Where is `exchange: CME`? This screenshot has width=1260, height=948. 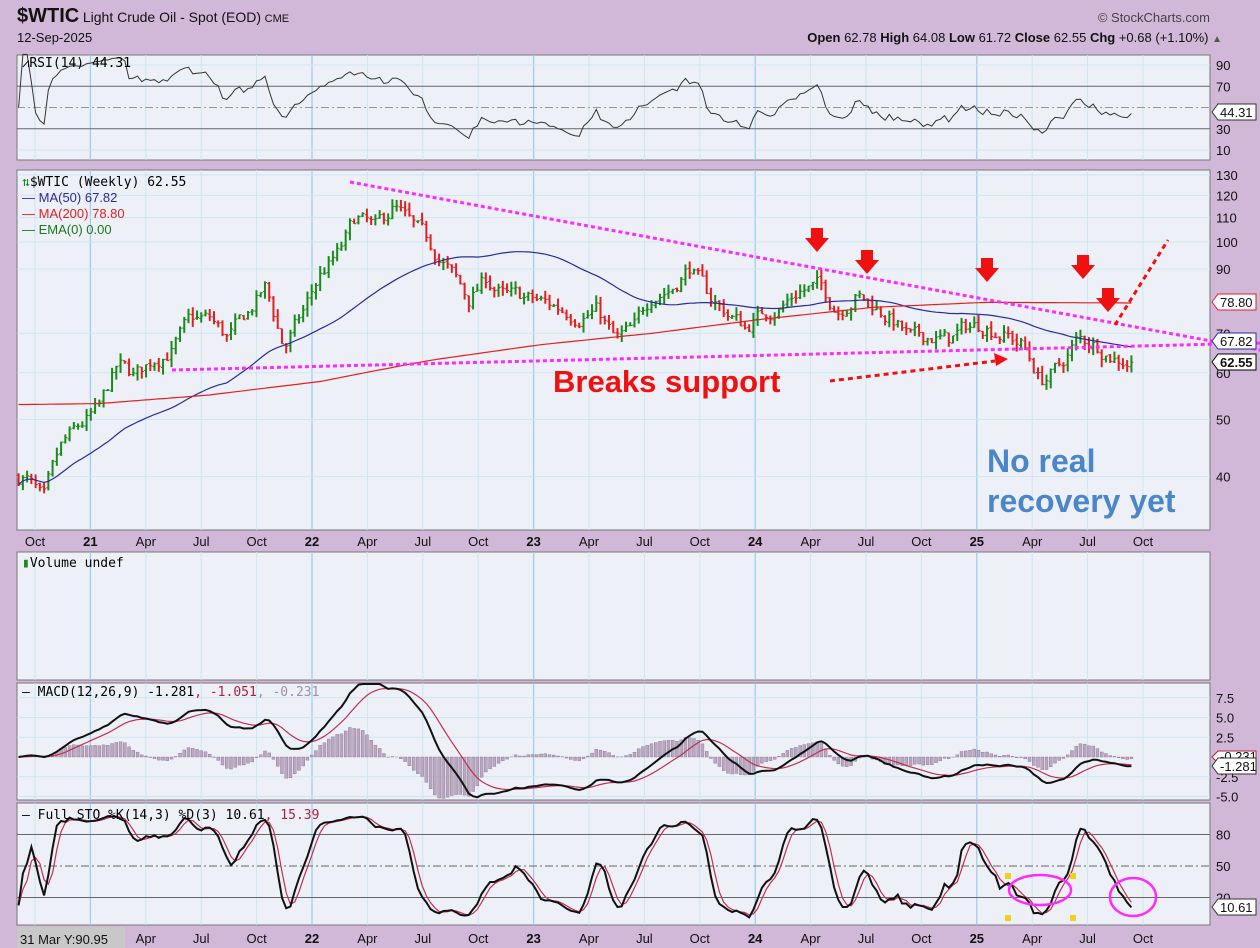 exchange: CME is located at coordinates (277, 19).